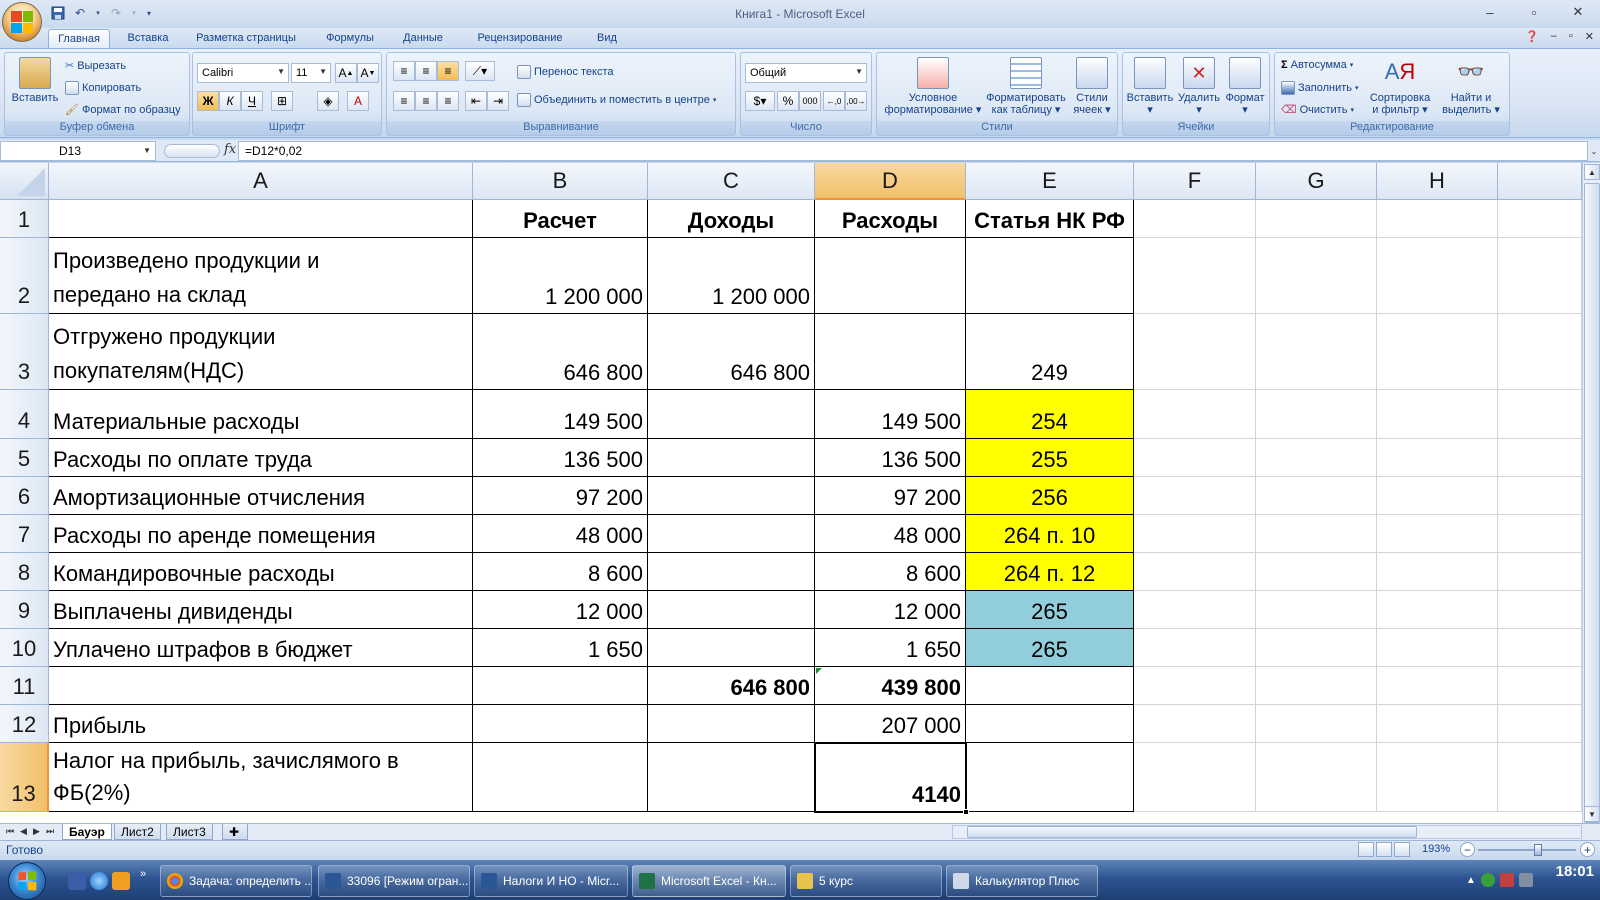  I want to click on align-bottom-icon: ≡, so click(448, 71).